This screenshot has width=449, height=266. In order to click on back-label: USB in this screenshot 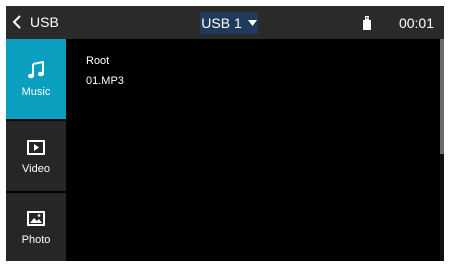, I will do `click(44, 22)`.